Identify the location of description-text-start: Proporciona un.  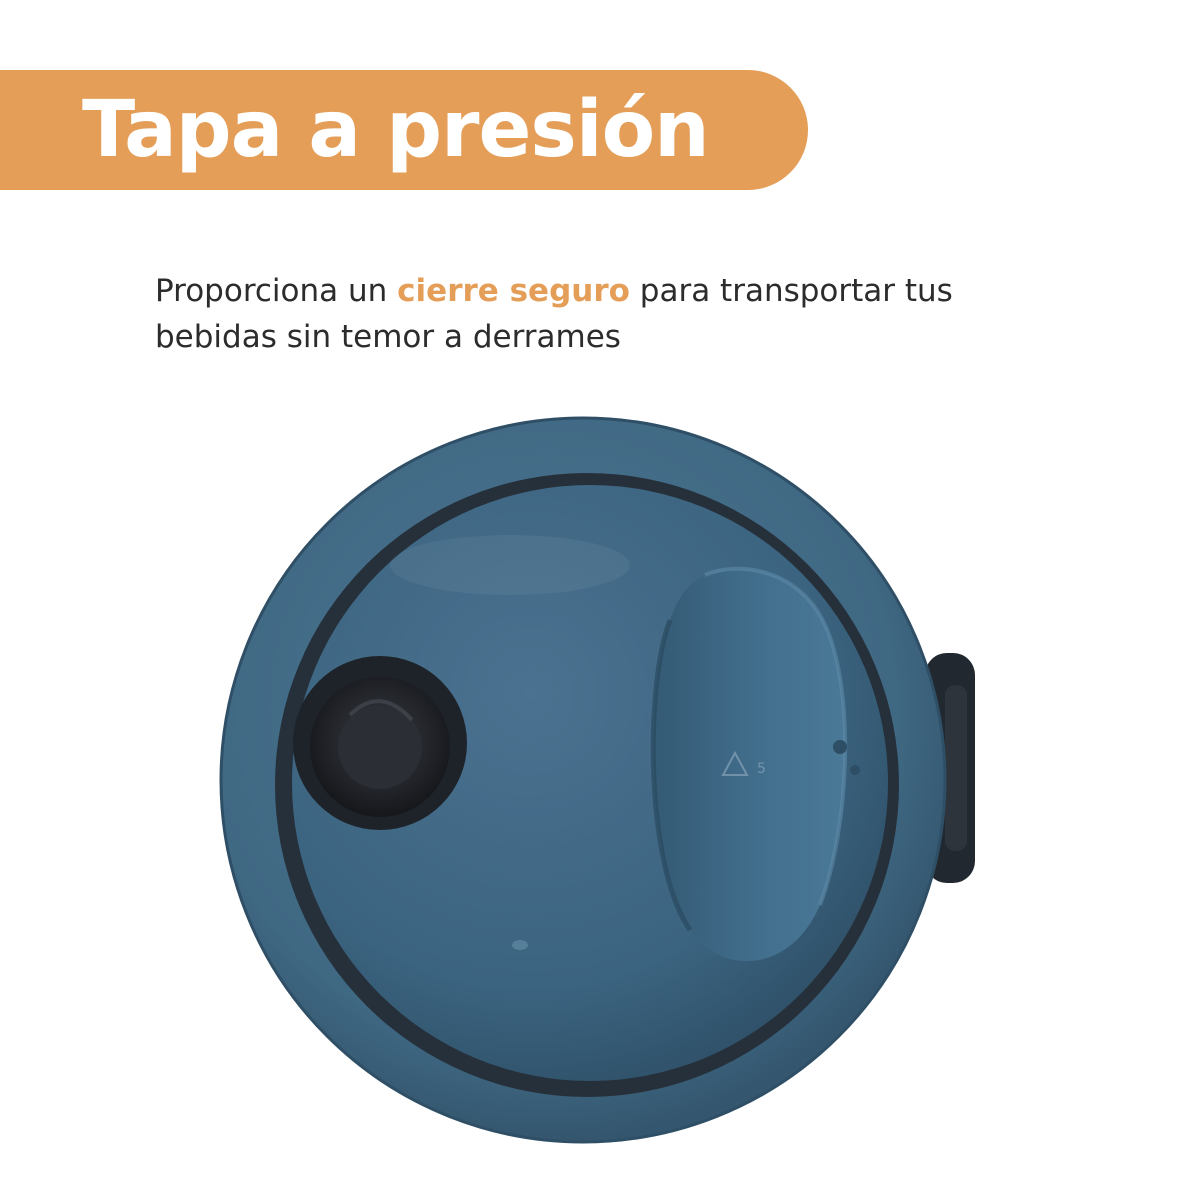
(276, 291).